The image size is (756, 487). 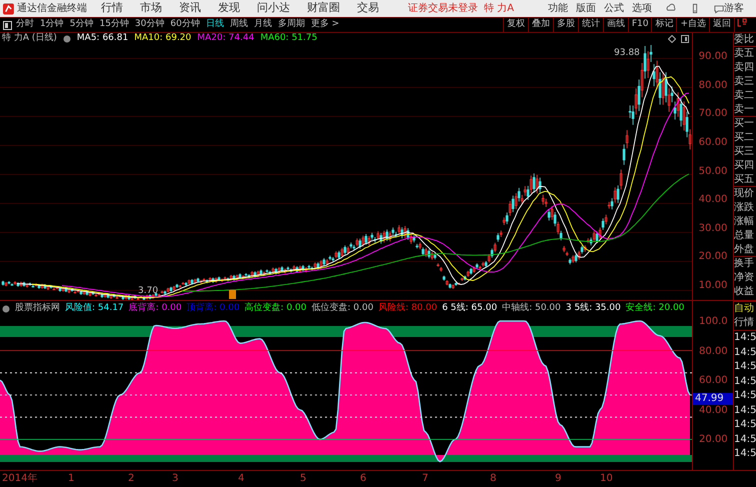 What do you see at coordinates (713, 381) in the screenshot?
I see `indicator-axis-label: 60.00` at bounding box center [713, 381].